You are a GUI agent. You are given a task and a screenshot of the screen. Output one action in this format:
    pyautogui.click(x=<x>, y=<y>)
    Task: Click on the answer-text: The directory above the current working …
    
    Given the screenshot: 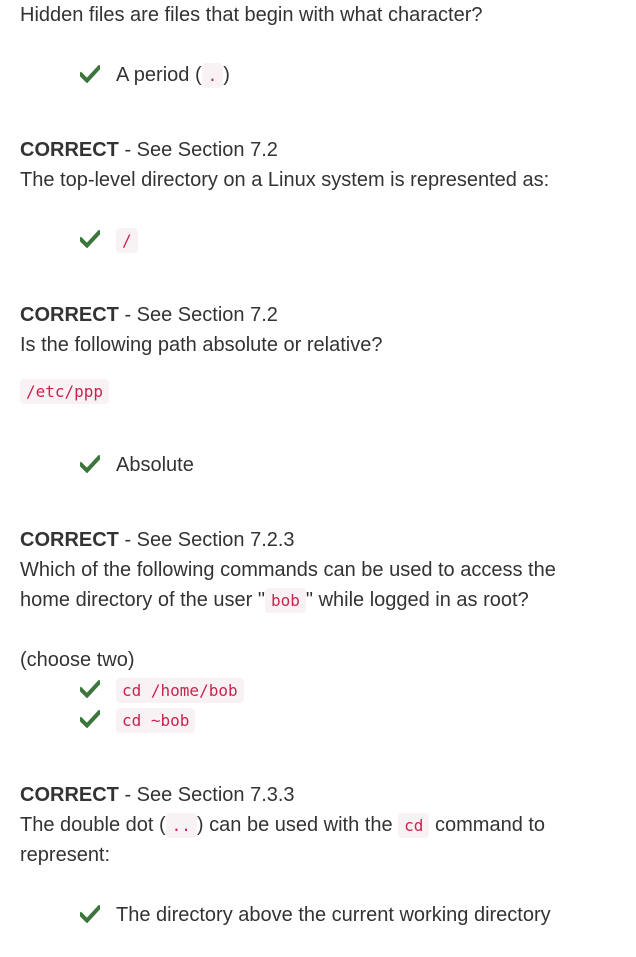 What is the action you would take?
    pyautogui.click(x=333, y=915)
    